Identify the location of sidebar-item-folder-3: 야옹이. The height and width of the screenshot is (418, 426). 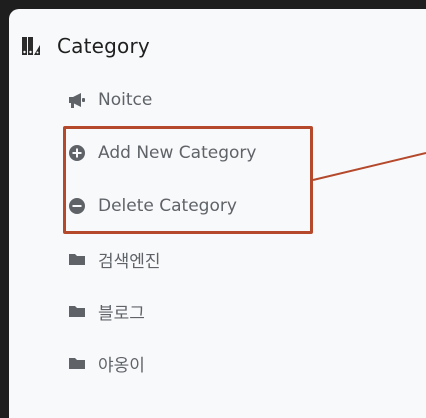
(106, 363).